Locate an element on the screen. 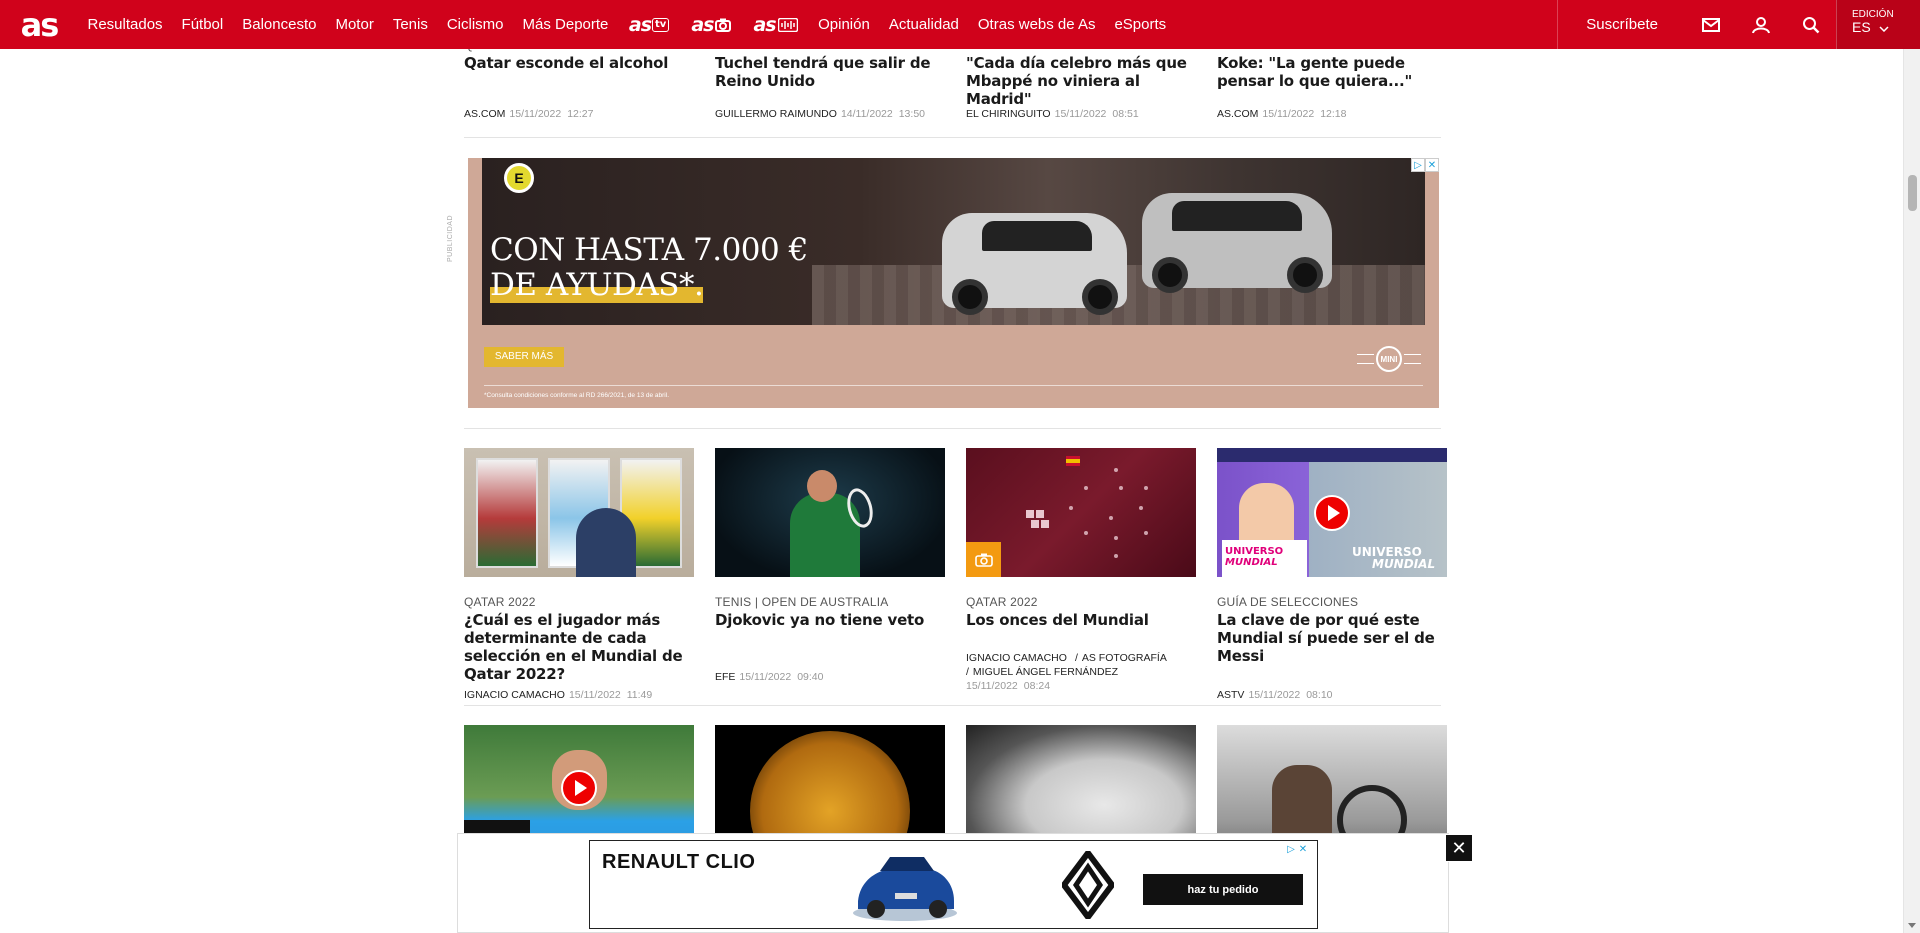 This screenshot has width=1920, height=933. edition-selector: EDICIÓN ES is located at coordinates (1878, 24).